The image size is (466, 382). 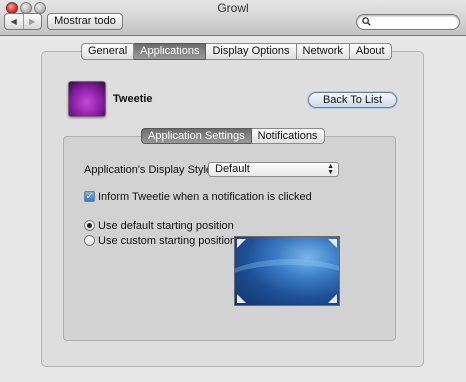 I want to click on tab-about: About, so click(x=370, y=51).